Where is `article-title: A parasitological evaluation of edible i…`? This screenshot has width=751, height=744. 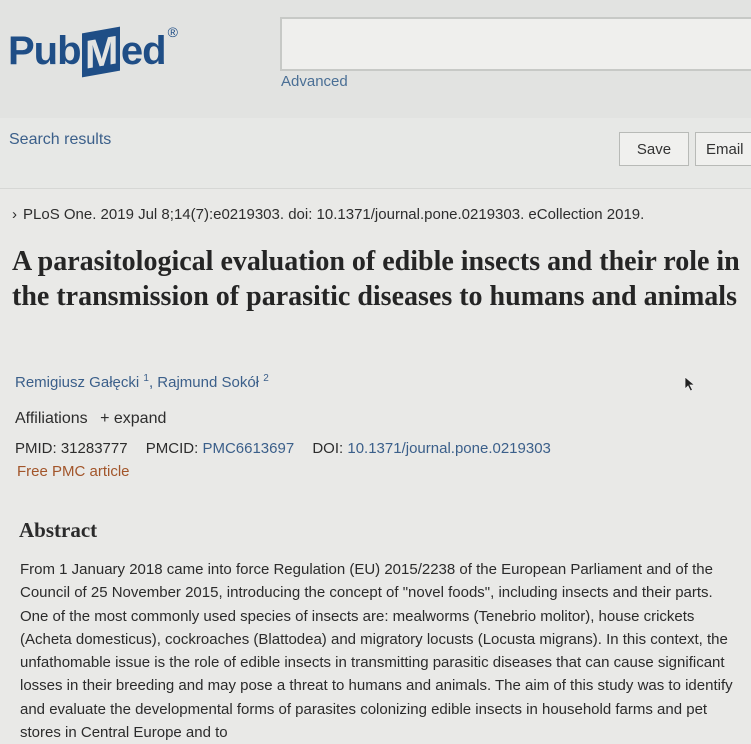
article-title: A parasitological evaluation of edible i… is located at coordinates (376, 279).